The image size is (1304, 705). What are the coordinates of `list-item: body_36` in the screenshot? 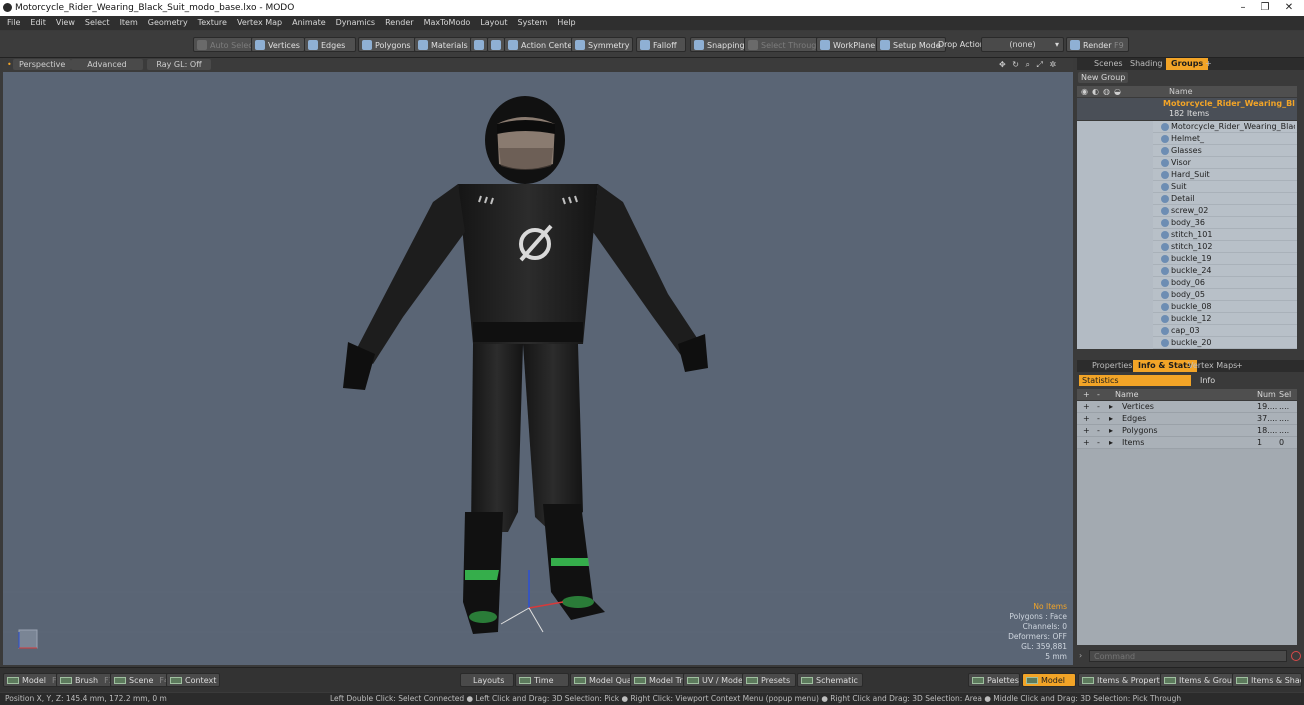 It's located at (1187, 223).